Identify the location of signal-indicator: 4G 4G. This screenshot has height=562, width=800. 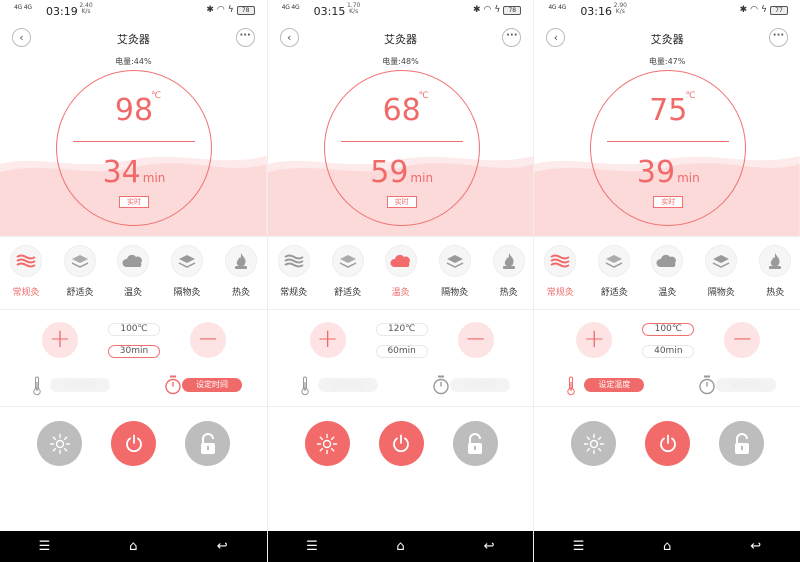
(23, 7).